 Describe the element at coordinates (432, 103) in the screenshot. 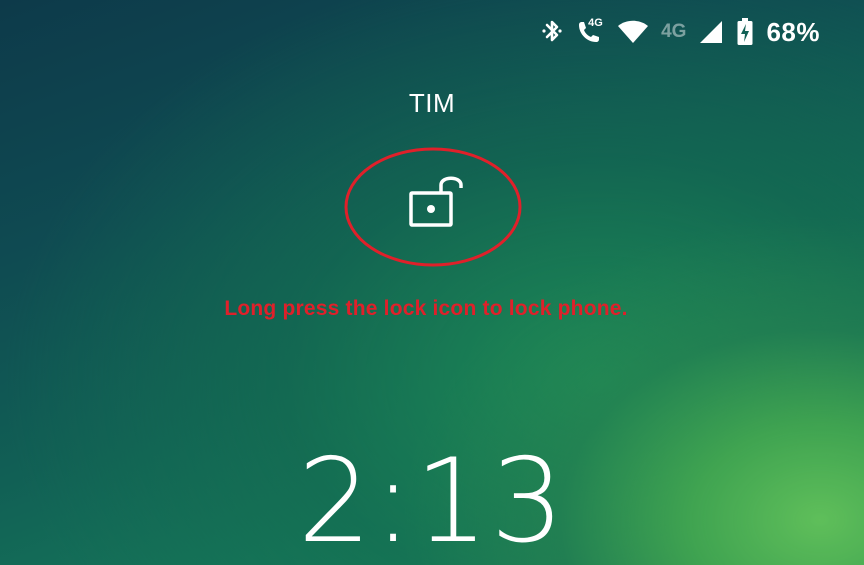

I see `carrier-name: TIM` at that location.